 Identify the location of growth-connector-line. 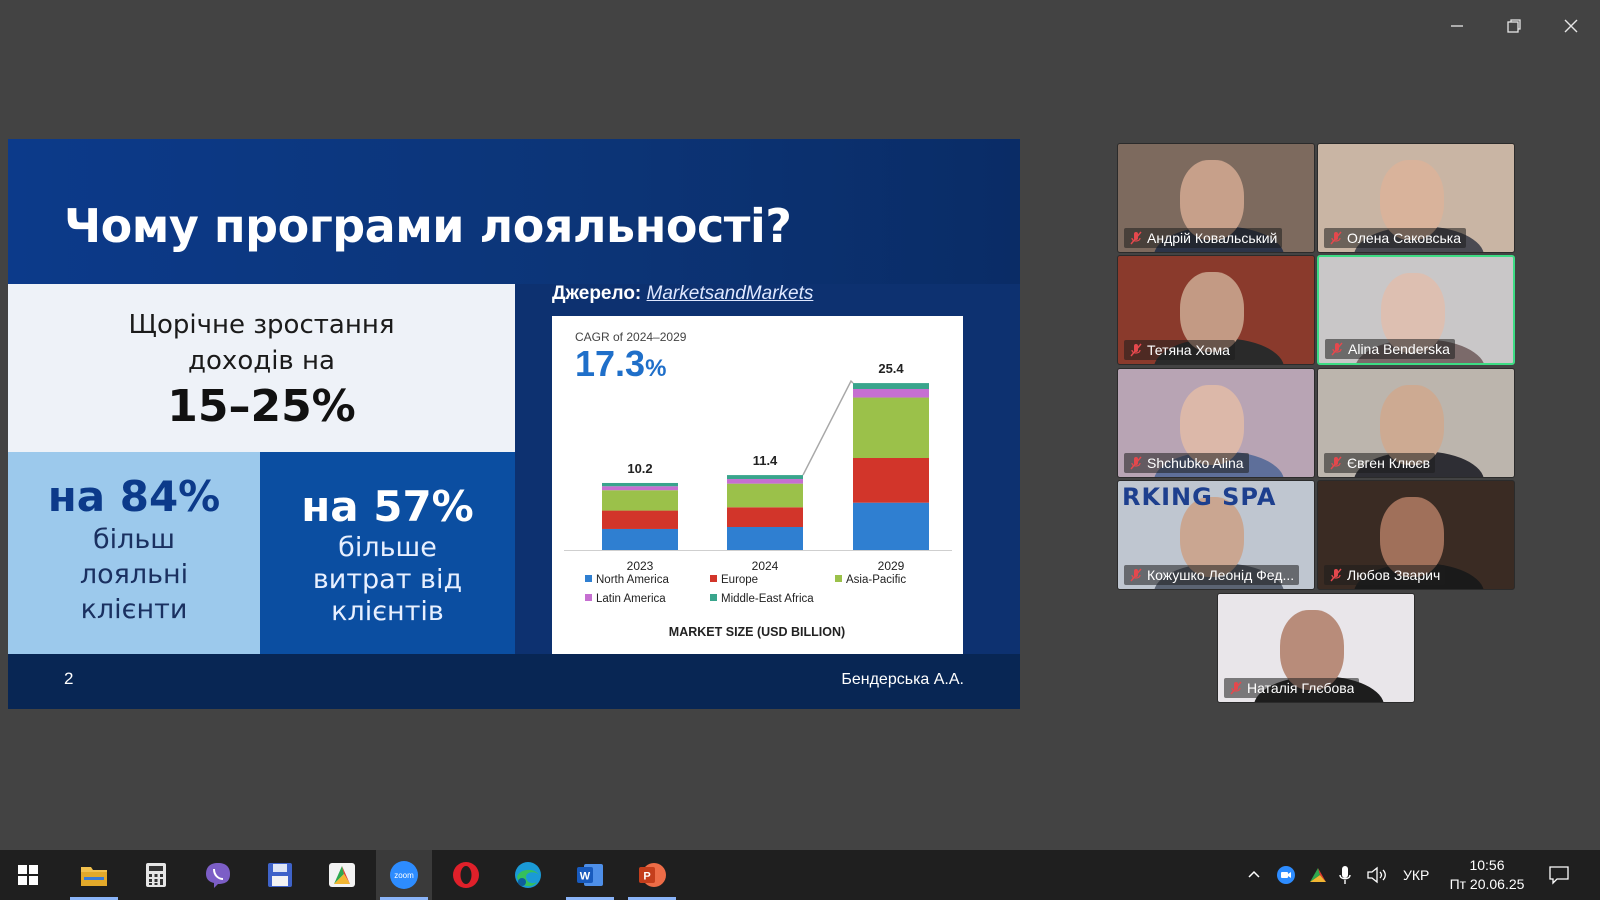
(828, 427).